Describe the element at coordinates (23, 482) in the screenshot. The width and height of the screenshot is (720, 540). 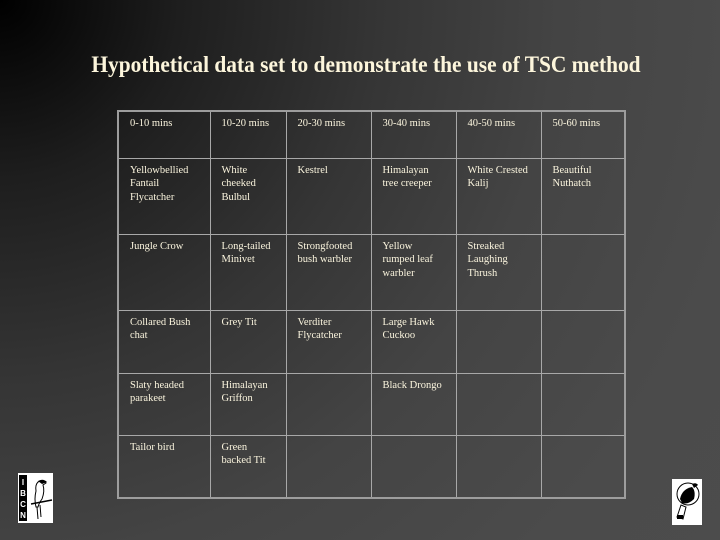
I see `svg-text: I` at that location.